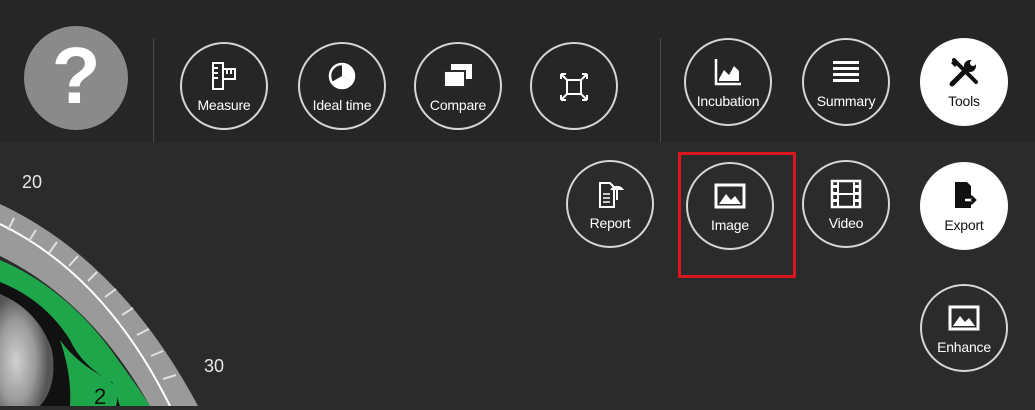 This screenshot has height=410, width=1035. I want to click on film-icon, so click(846, 194).